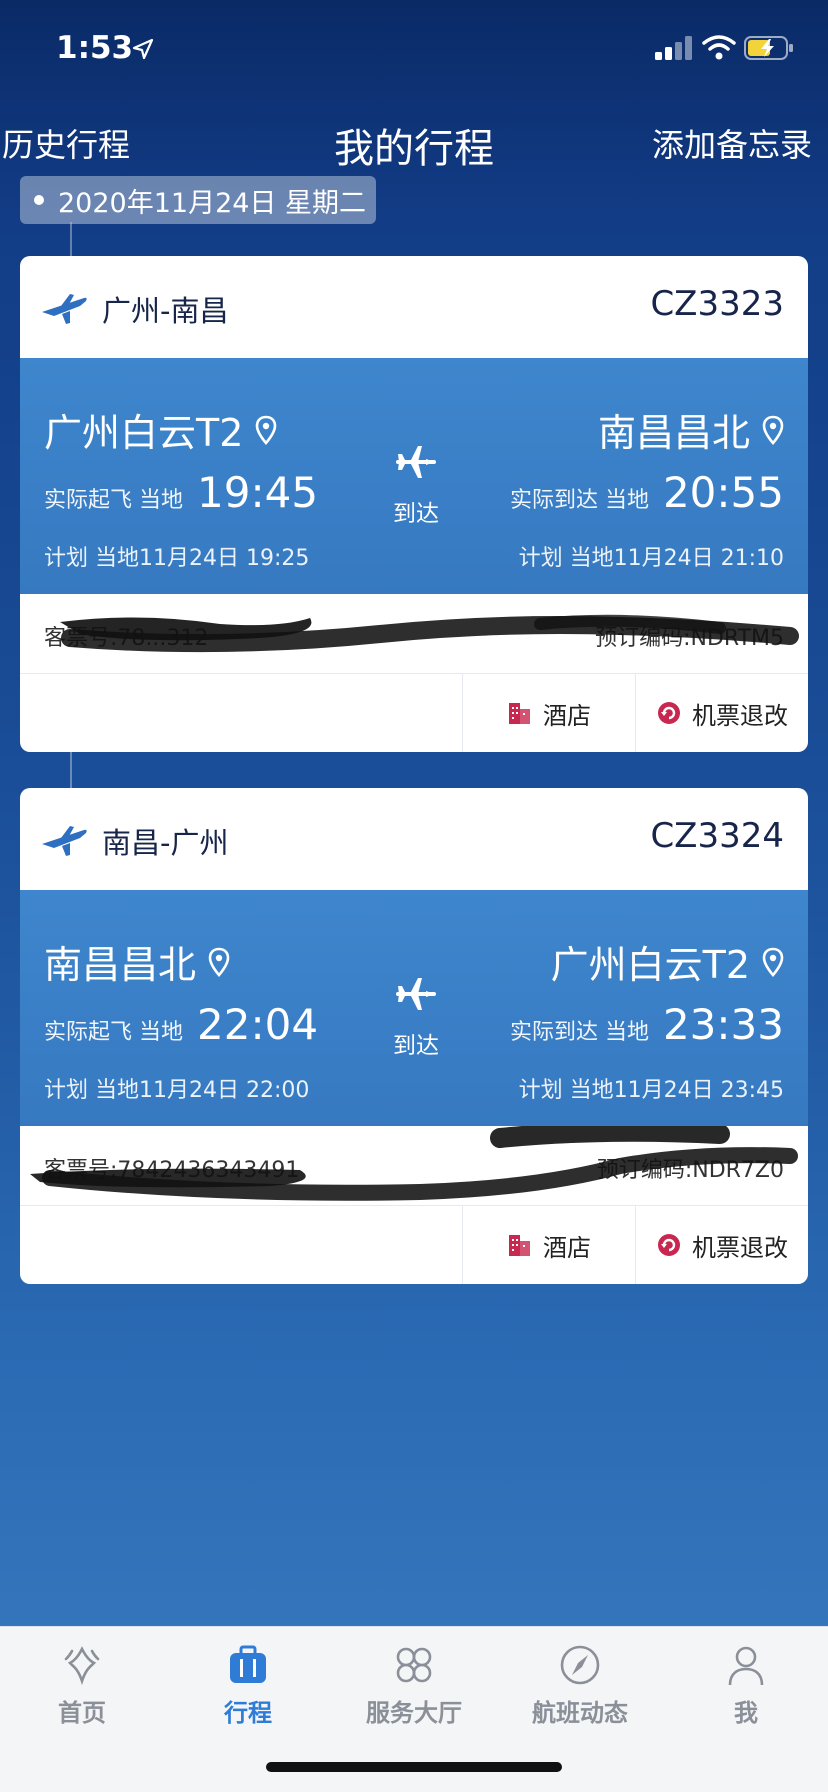  I want to click on arrival-airport-name: 南昌昌北, so click(673, 433).